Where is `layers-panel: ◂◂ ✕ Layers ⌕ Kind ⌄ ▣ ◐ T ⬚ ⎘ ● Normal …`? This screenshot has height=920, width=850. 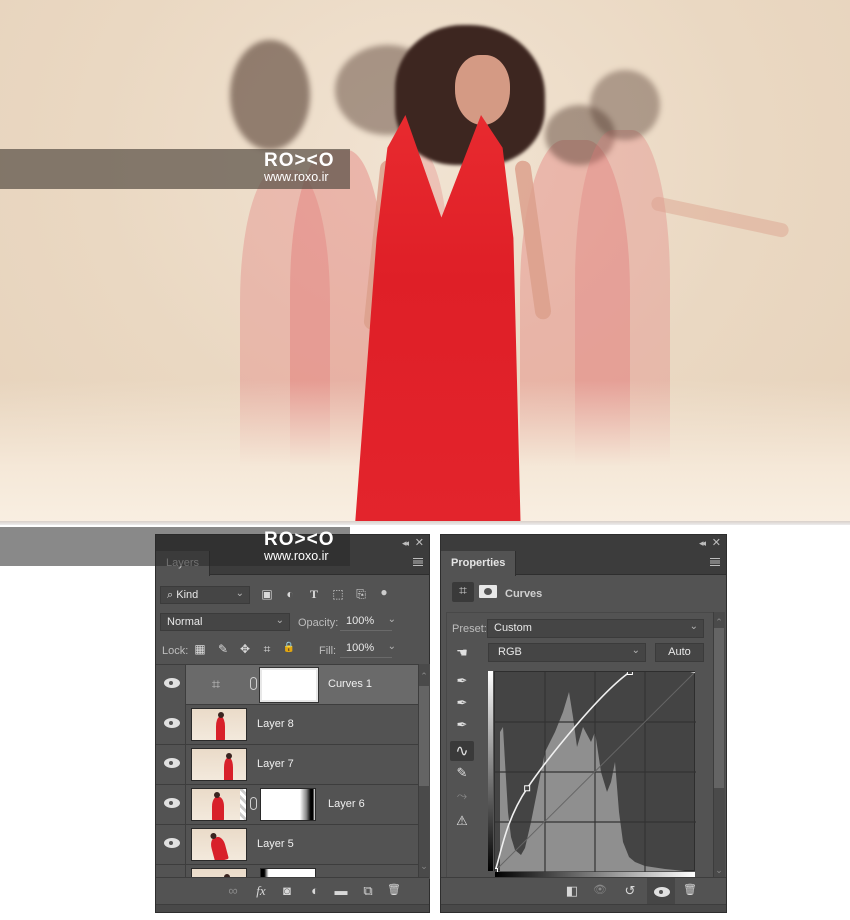
layers-panel: ◂◂ ✕ Layers ⌕ Kind ⌄ ▣ ◐ T ⬚ ⎘ ● Normal … is located at coordinates (292, 723).